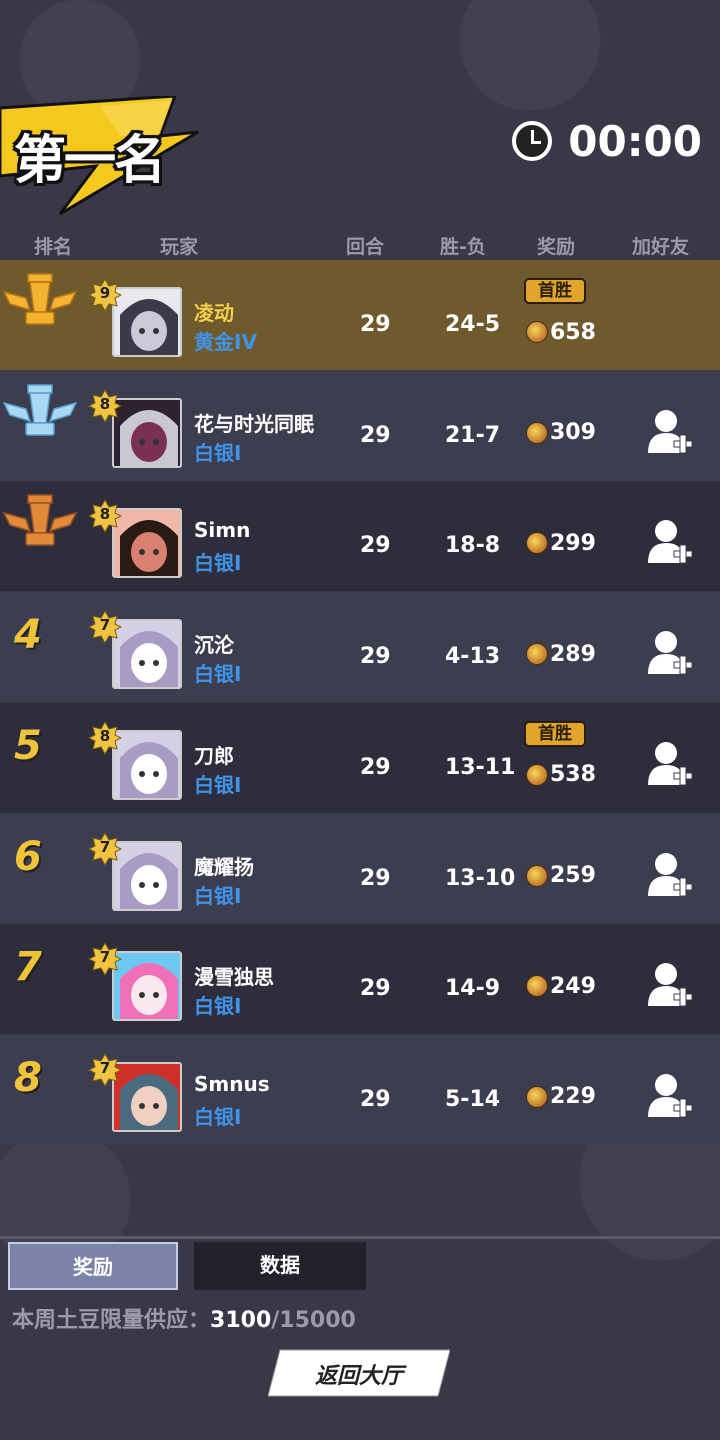 The height and width of the screenshot is (1440, 720). Describe the element at coordinates (40, 521) in the screenshot. I see `bronze-trophy-icon` at that location.